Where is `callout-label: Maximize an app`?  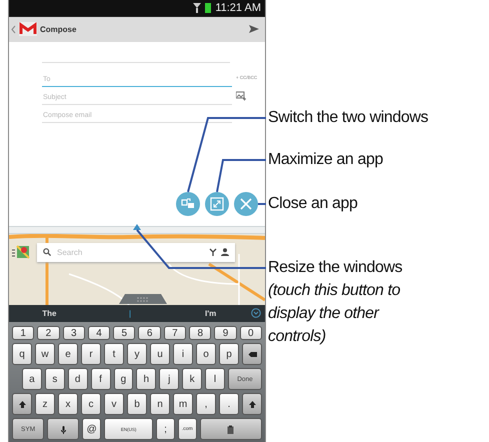
callout-label: Maximize an app is located at coordinates (326, 160).